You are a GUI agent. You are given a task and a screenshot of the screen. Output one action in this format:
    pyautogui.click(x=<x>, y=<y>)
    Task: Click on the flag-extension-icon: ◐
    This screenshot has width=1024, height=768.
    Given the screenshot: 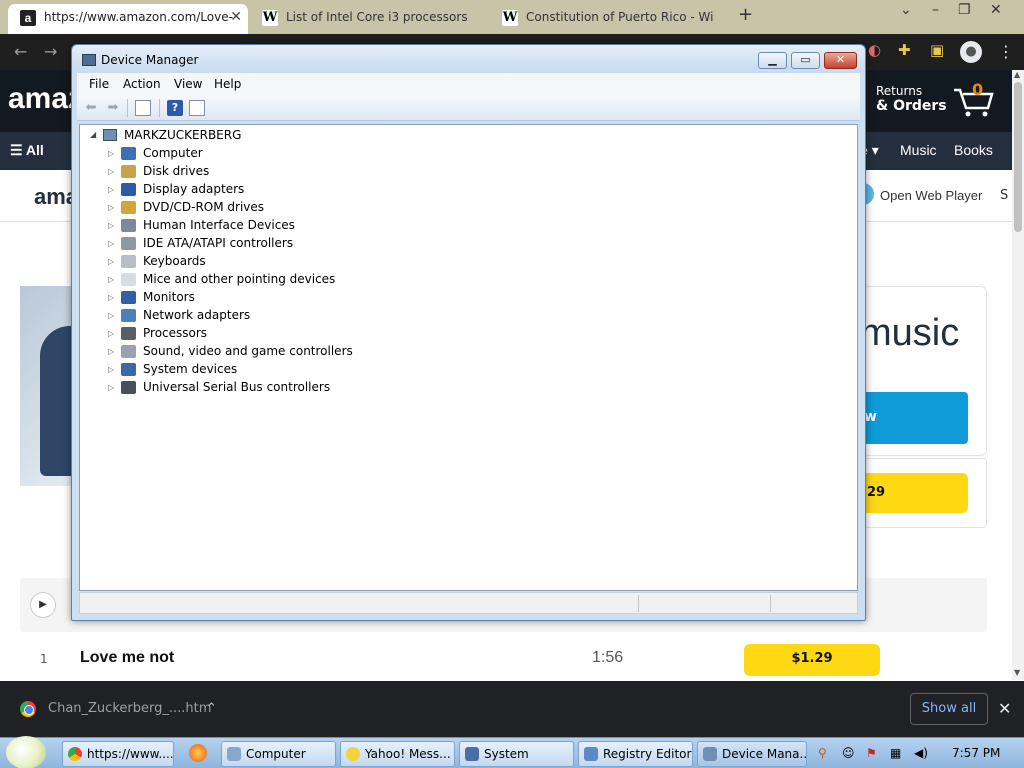 What is the action you would take?
    pyautogui.click(x=878, y=51)
    